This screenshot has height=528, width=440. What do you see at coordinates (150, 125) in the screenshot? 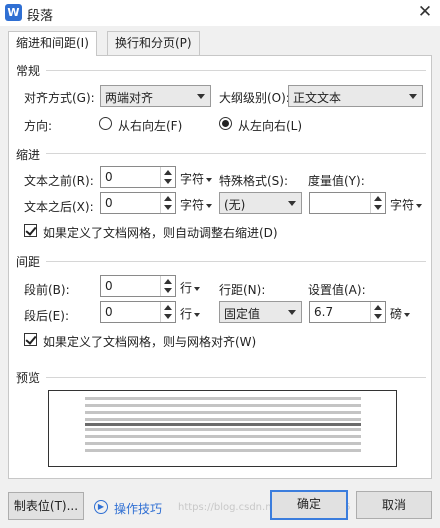
I see `direction-rtl-label: 从右向左(F)` at bounding box center [150, 125].